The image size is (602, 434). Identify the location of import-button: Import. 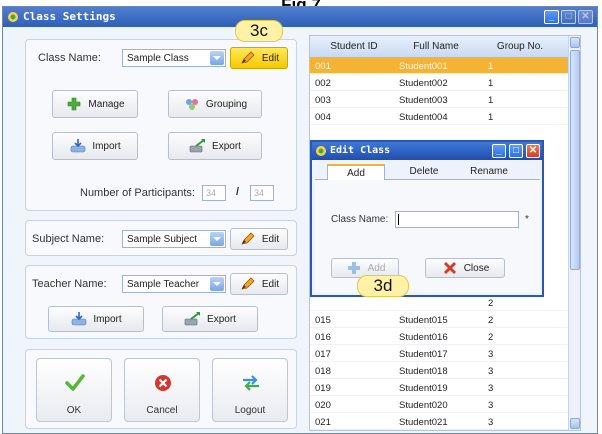
(95, 146).